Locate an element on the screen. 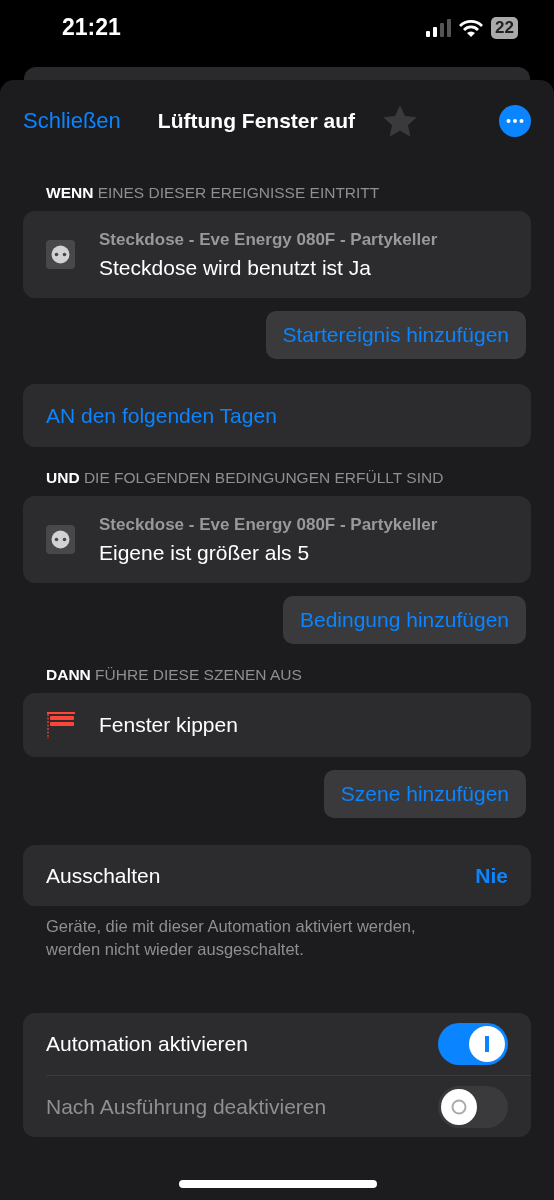  section-heading: WENN EINES DIESER EREIGNISSE EINTRITT is located at coordinates (213, 193).